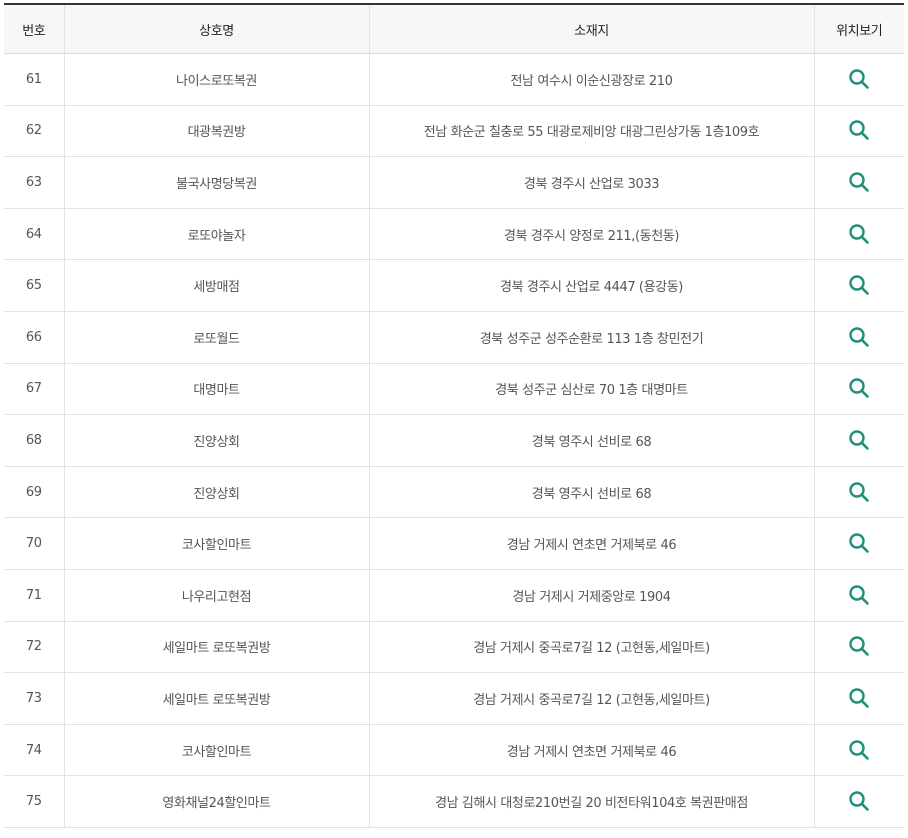 The height and width of the screenshot is (838, 908). I want to click on store-name: 대광복권방, so click(216, 131).